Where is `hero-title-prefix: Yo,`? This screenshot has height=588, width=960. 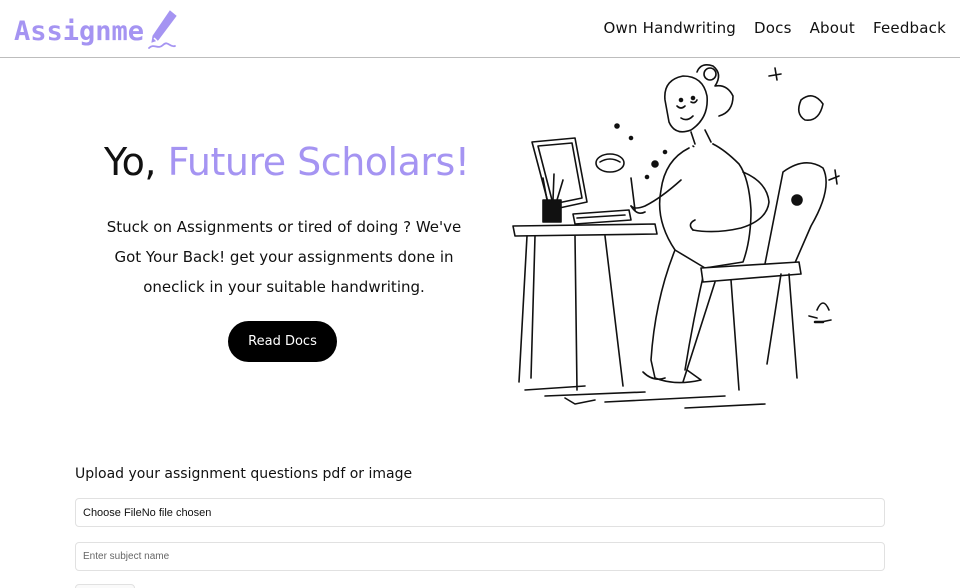
hero-title-prefix: Yo, is located at coordinates (130, 162).